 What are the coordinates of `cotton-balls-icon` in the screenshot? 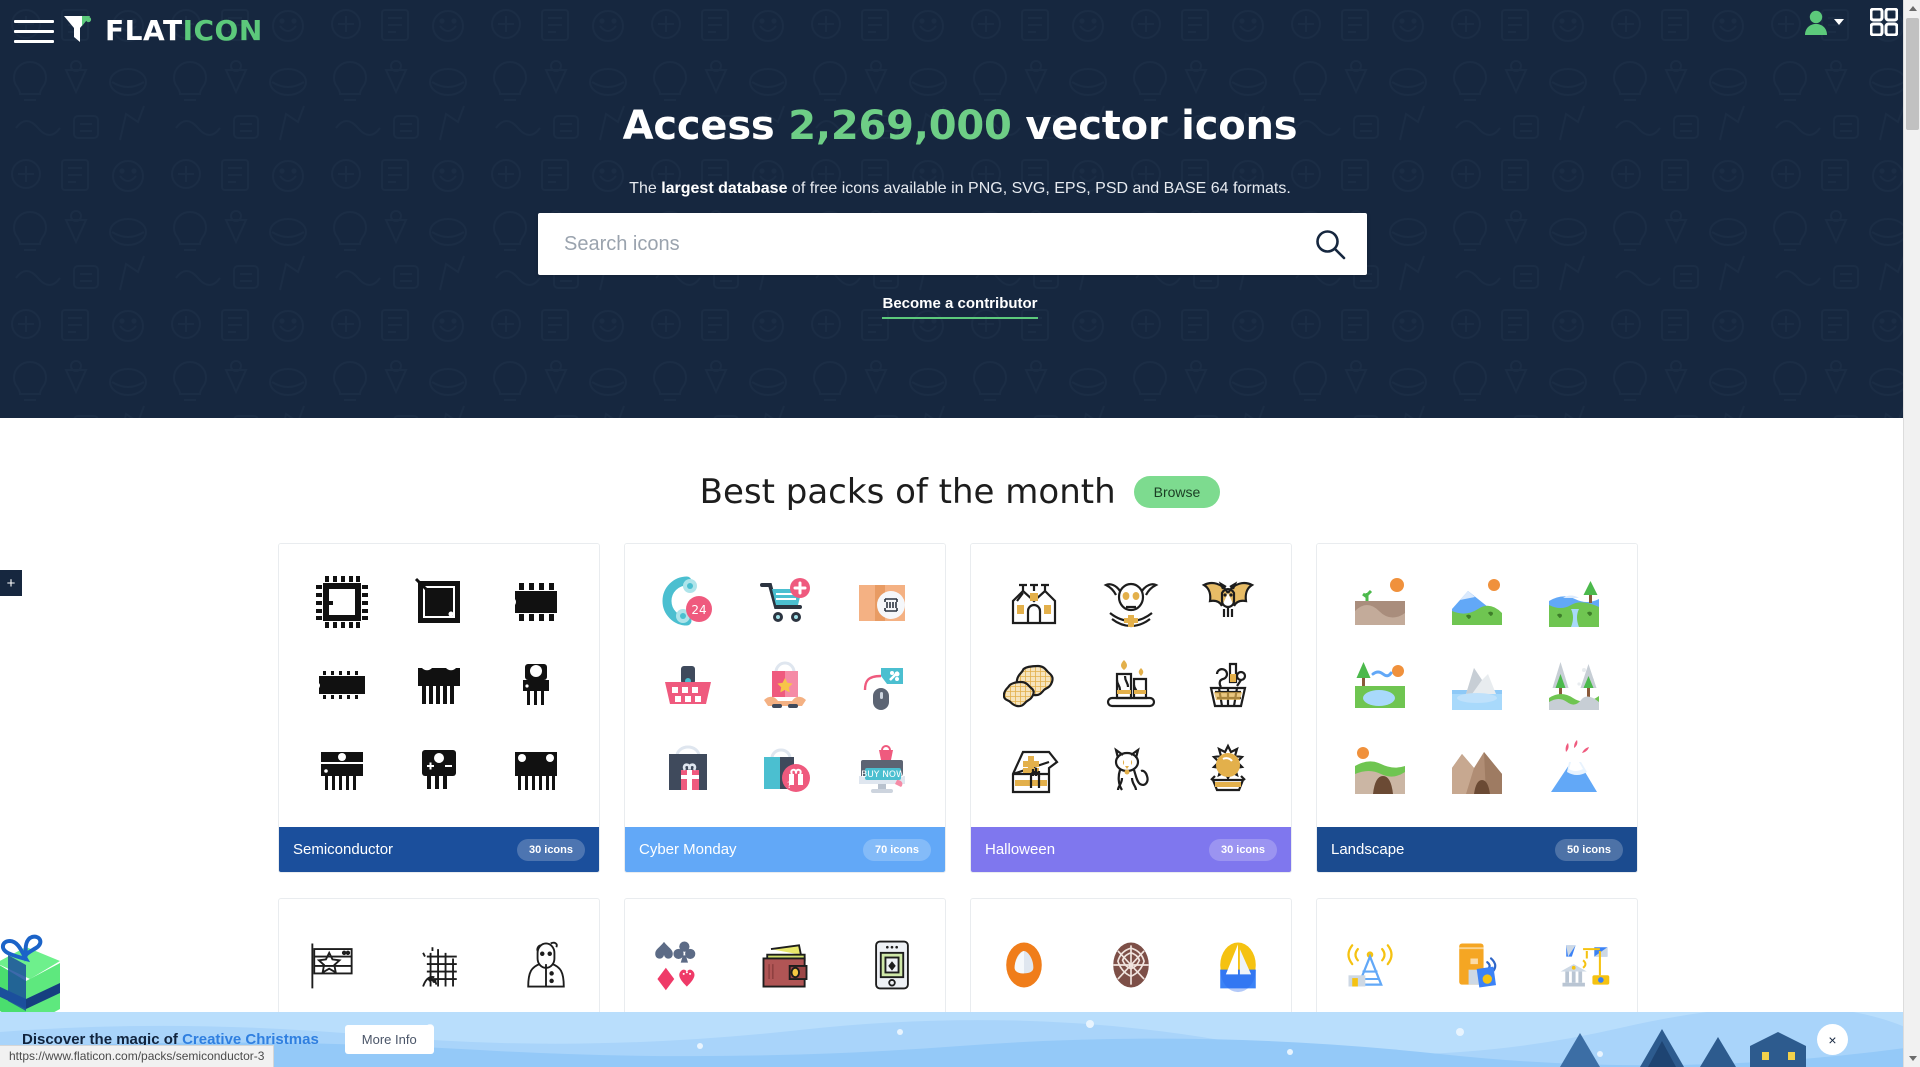 It's located at (1028, 686).